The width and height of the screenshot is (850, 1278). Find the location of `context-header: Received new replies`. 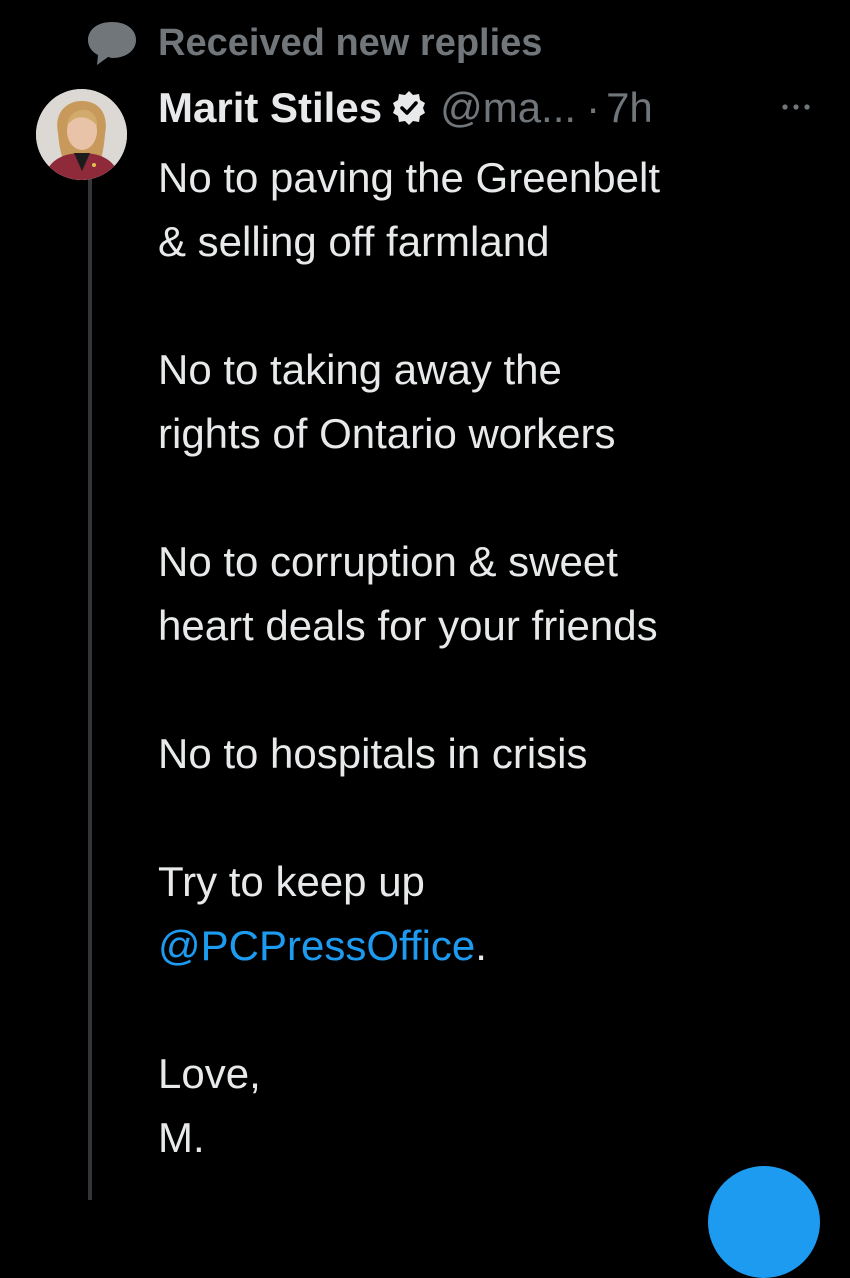

context-header: Received new replies is located at coordinates (313, 43).